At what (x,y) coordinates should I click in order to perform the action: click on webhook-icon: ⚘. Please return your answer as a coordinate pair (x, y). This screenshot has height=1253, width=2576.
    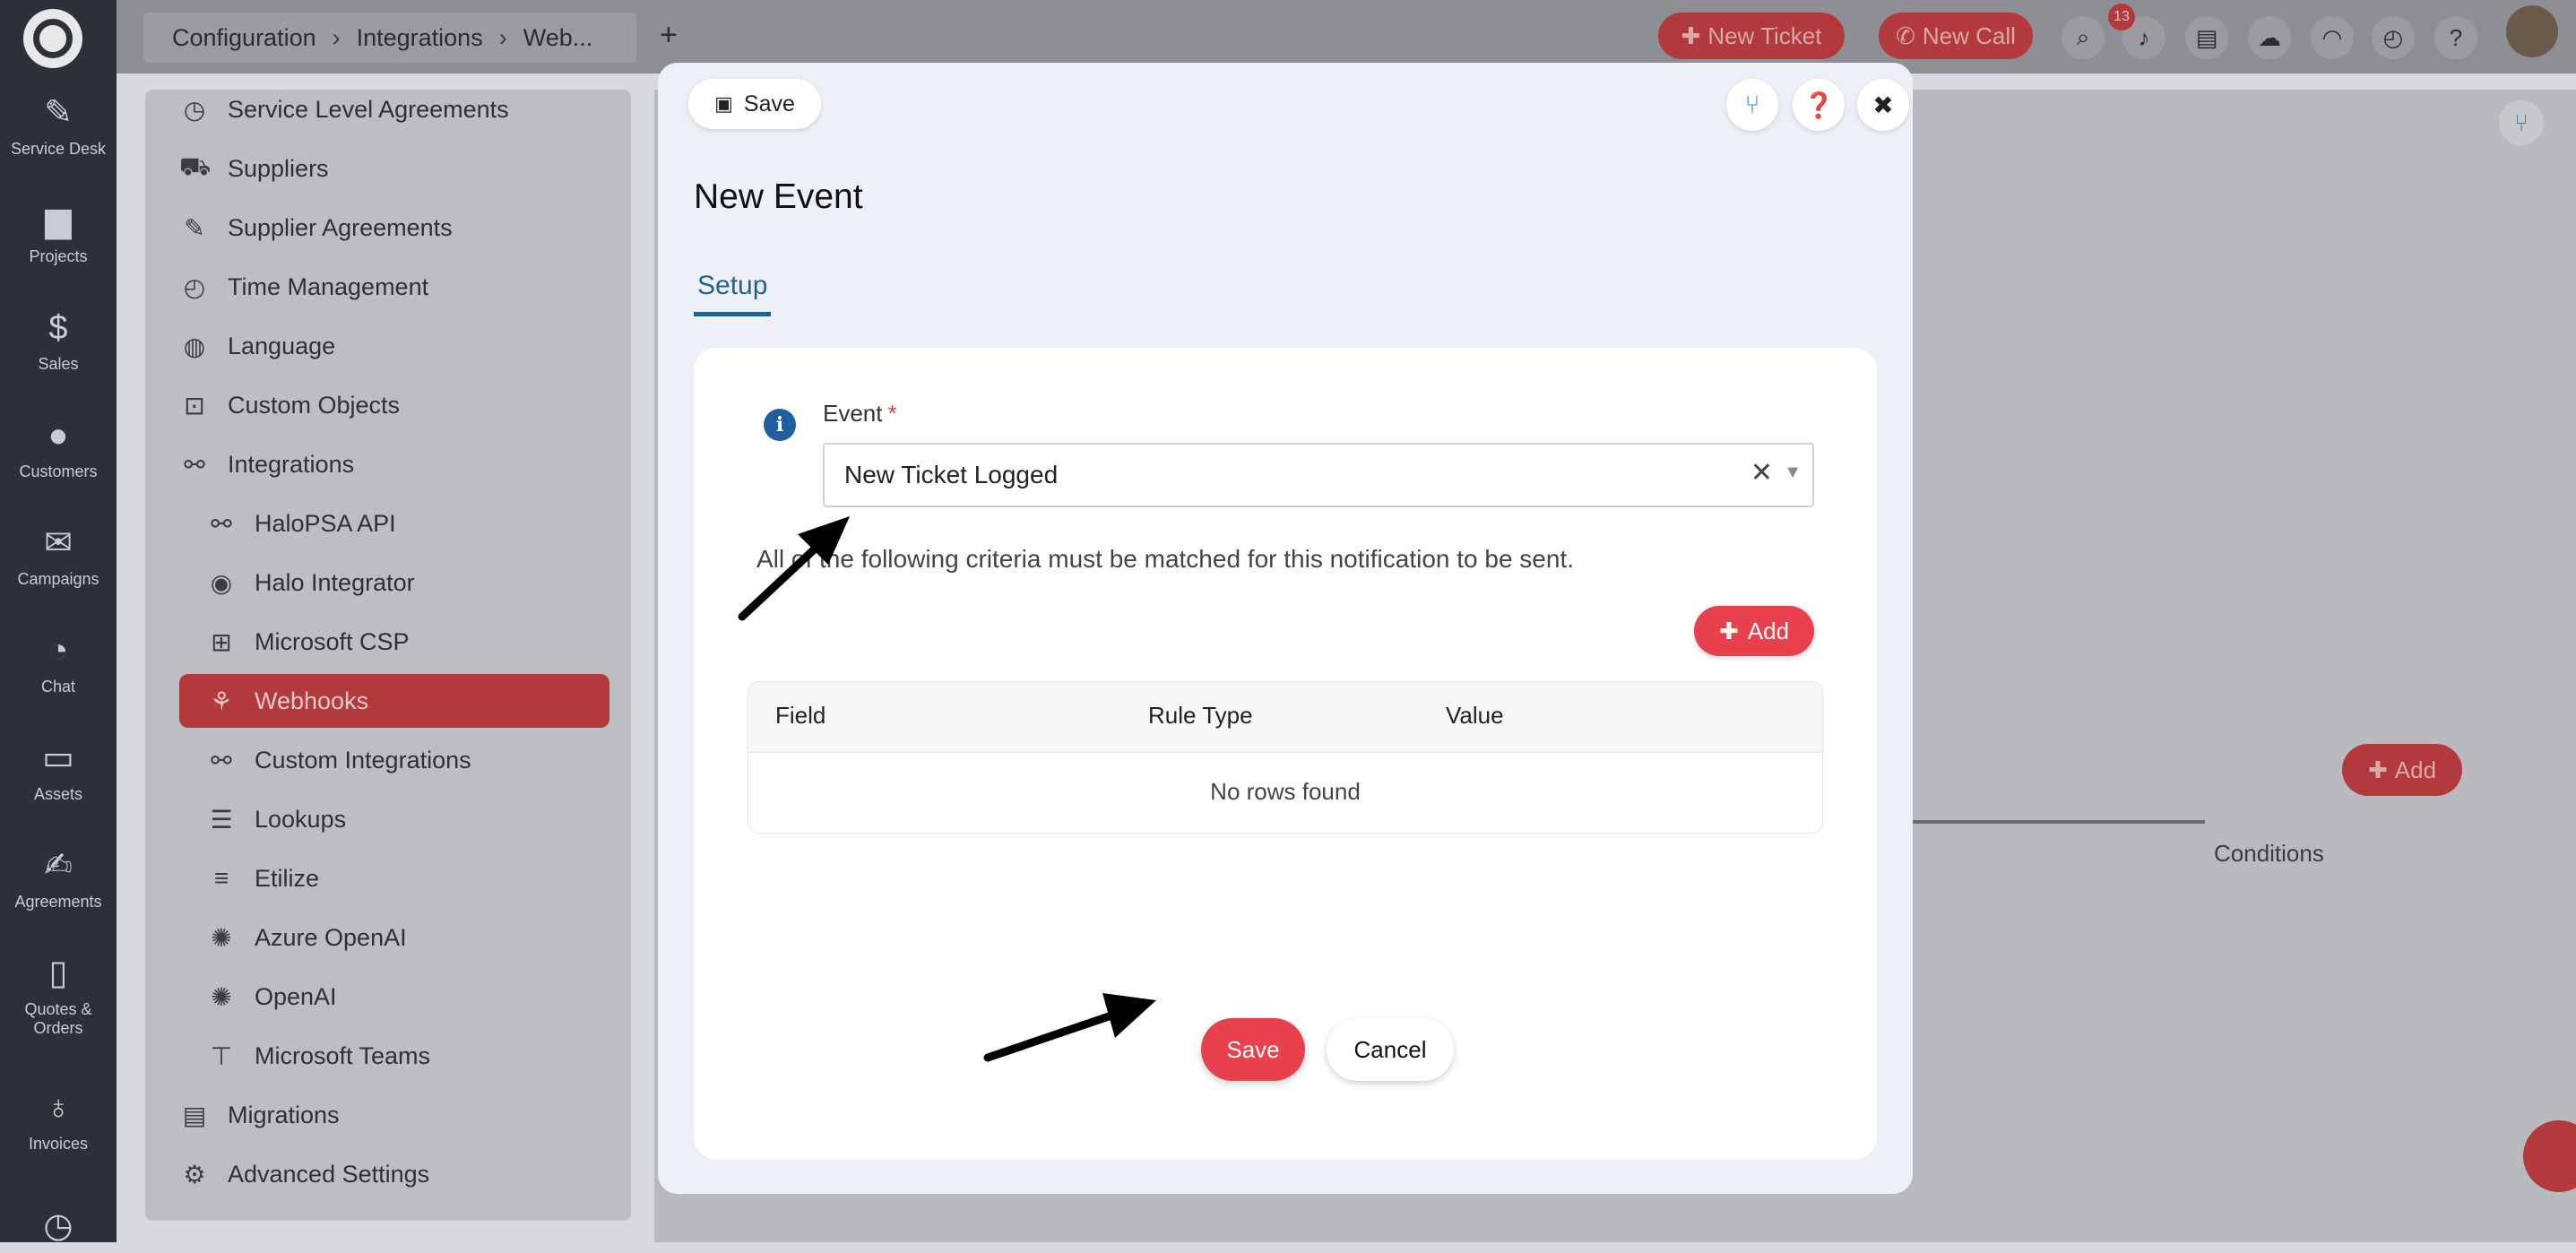
    Looking at the image, I should click on (221, 701).